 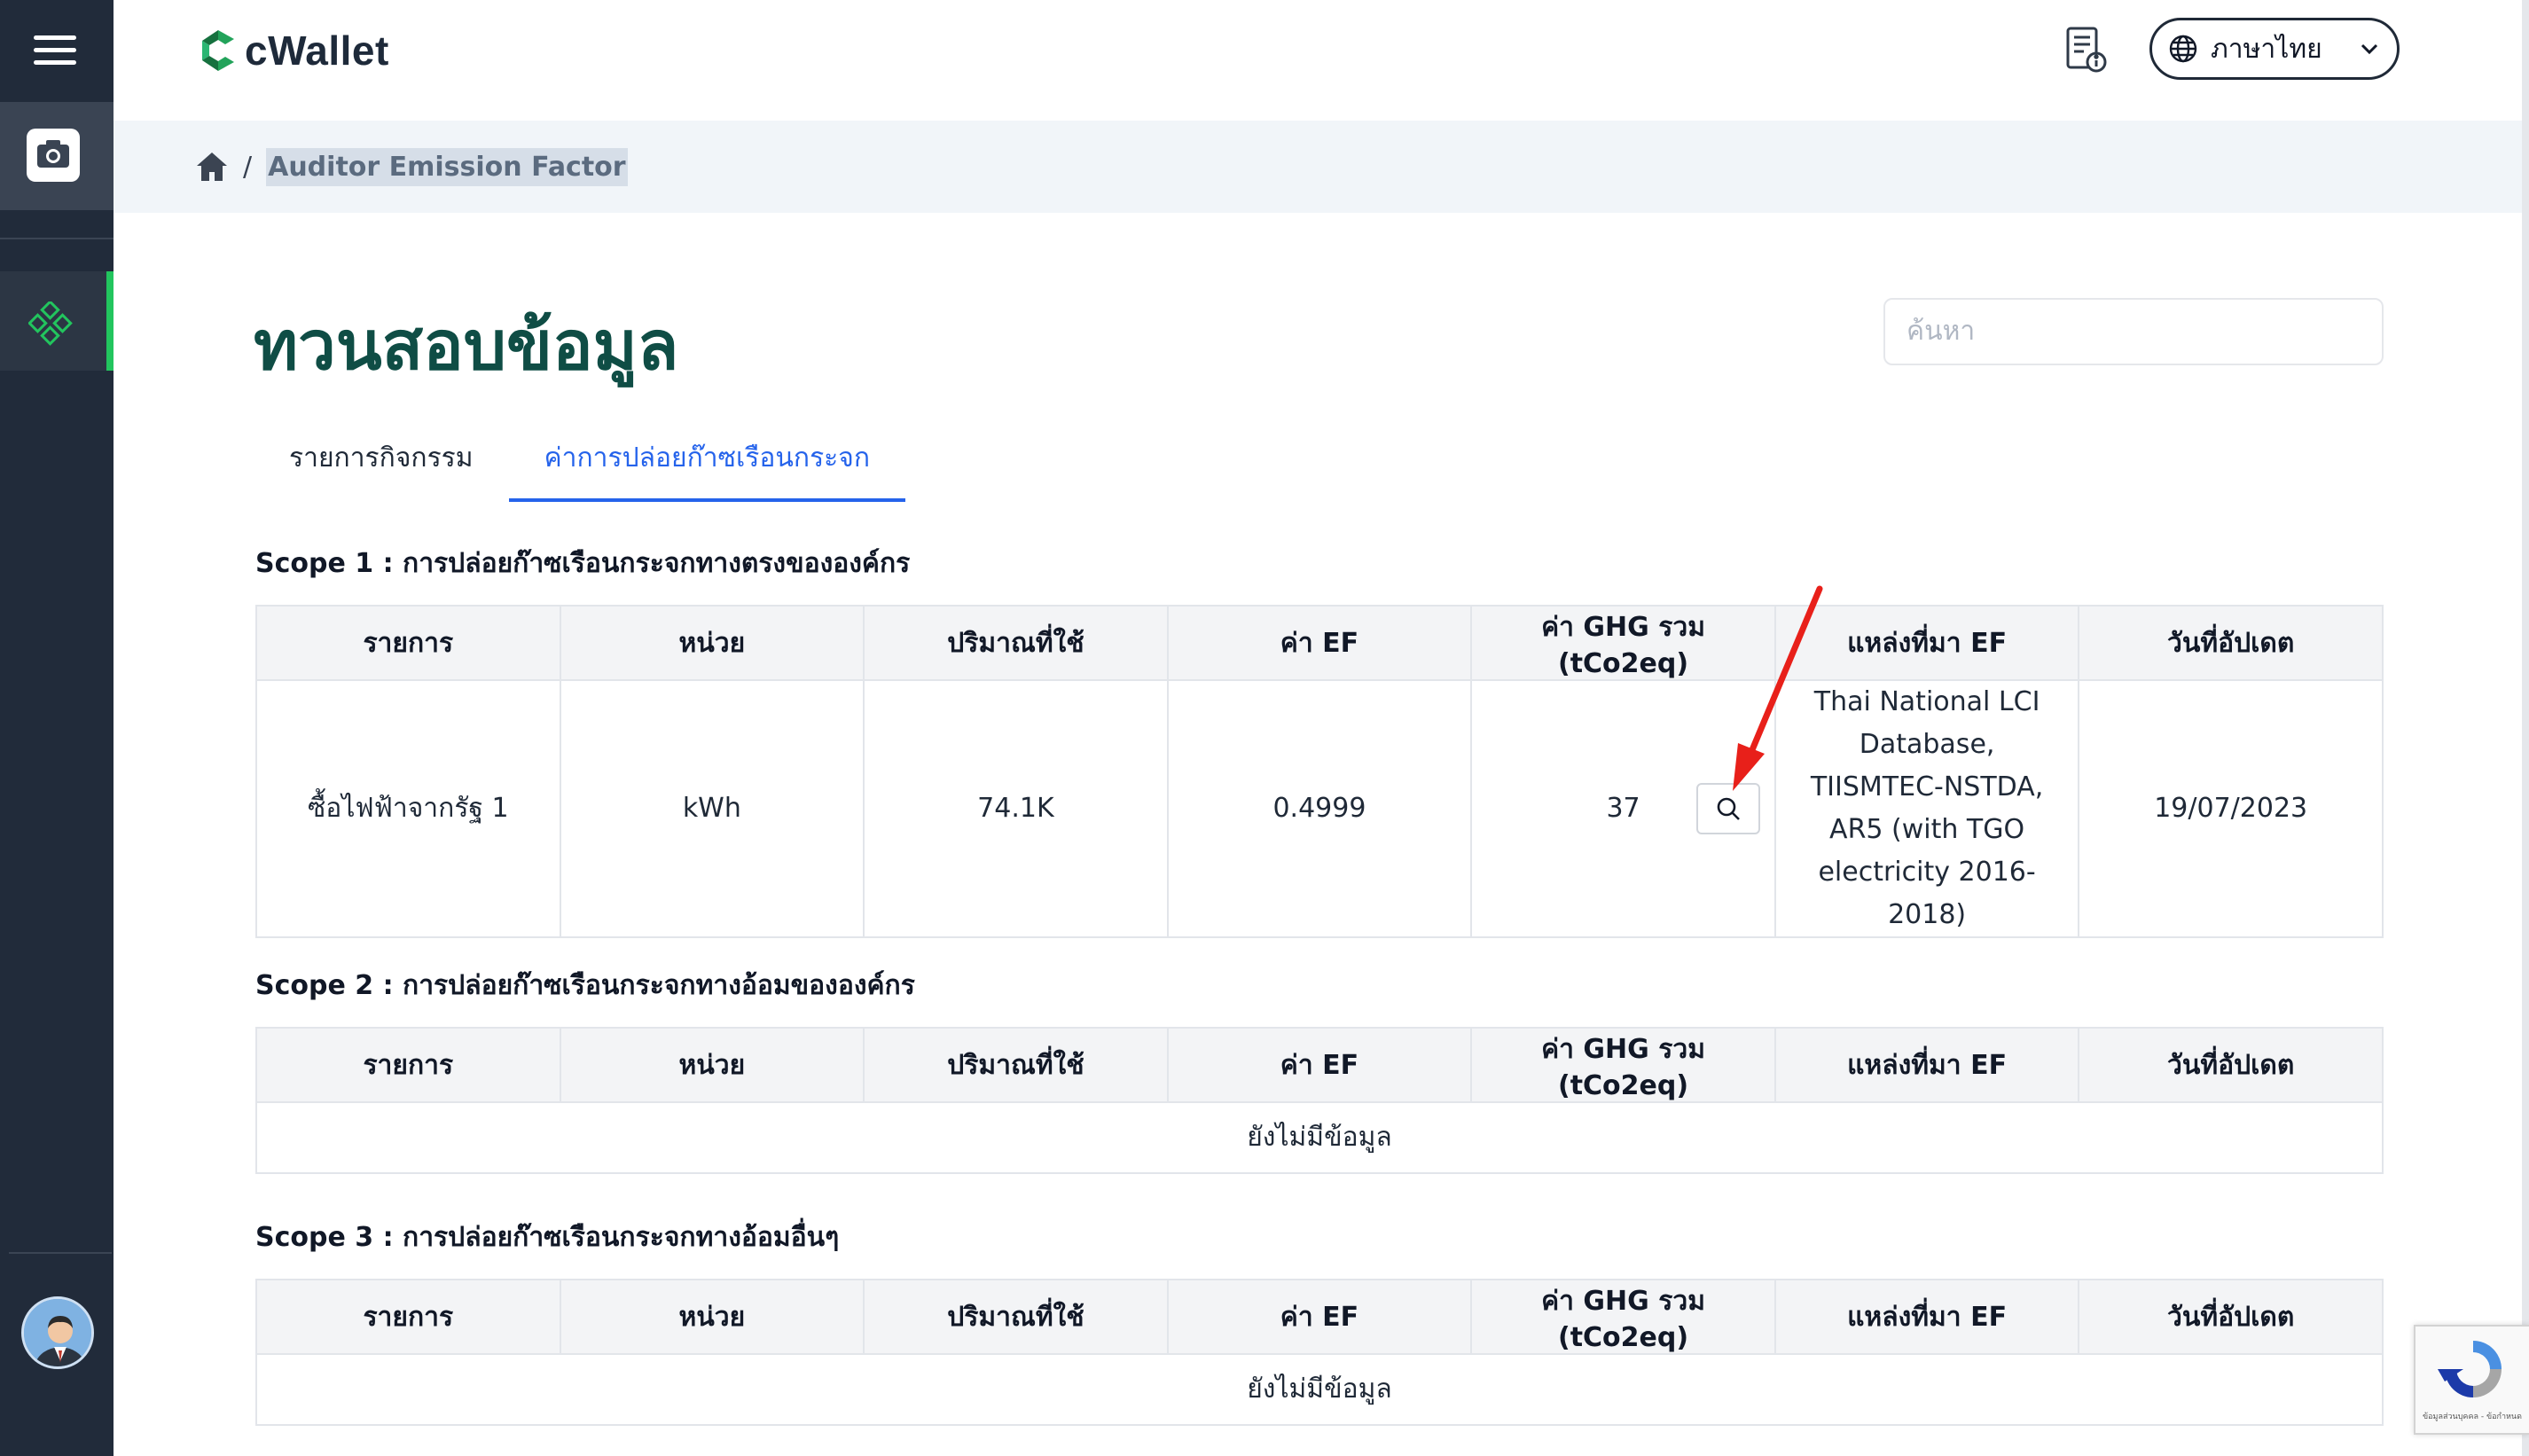 What do you see at coordinates (2085, 49) in the screenshot?
I see `document-info-icon` at bounding box center [2085, 49].